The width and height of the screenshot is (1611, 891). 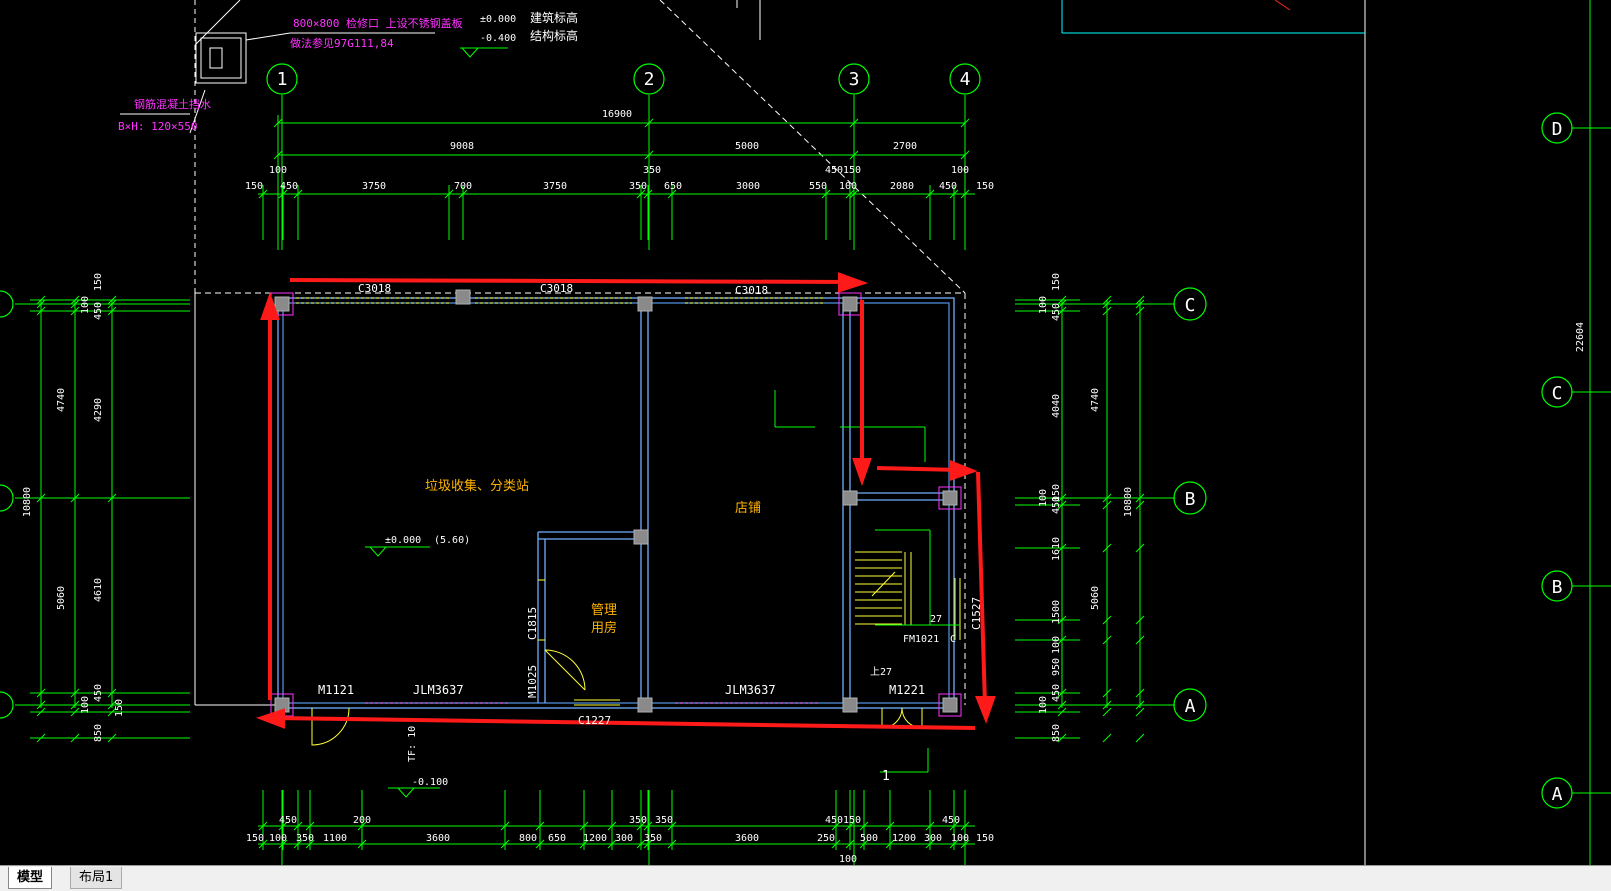 I want to click on dim-text: 22604, so click(x=1580, y=337).